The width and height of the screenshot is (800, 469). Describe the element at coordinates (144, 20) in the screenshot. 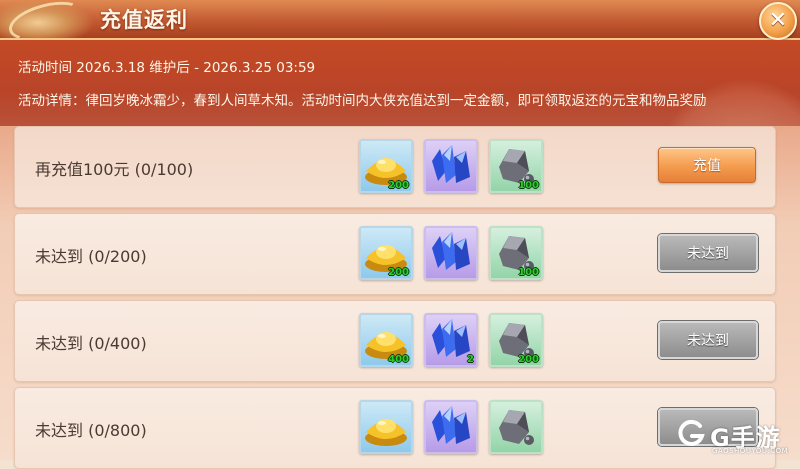

I see `window-title: 充值返利` at that location.